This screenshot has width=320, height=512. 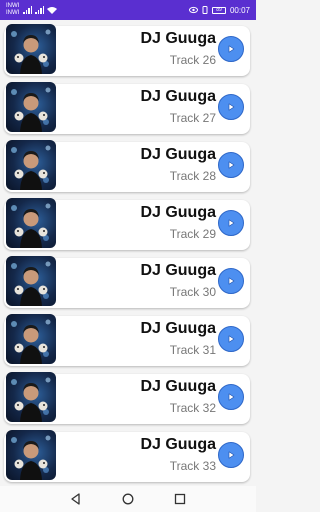 I want to click on carrier-label: INWI INWI, so click(x=12, y=10).